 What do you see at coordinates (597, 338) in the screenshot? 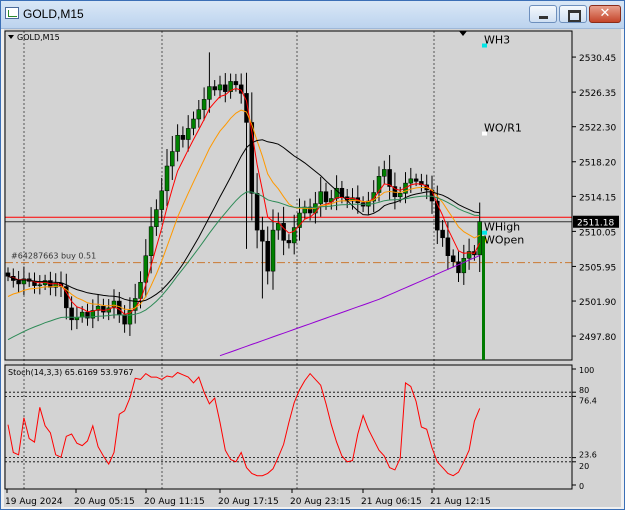
I see `price-tick-label: 2497.80` at bounding box center [597, 338].